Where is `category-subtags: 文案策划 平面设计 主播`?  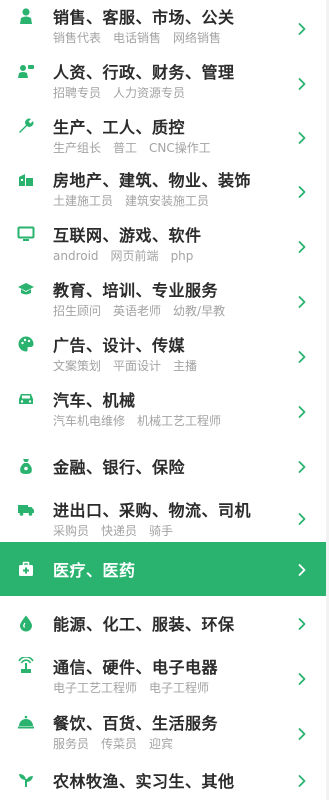
category-subtags: 文案策划 平面设计 主播 is located at coordinates (131, 365).